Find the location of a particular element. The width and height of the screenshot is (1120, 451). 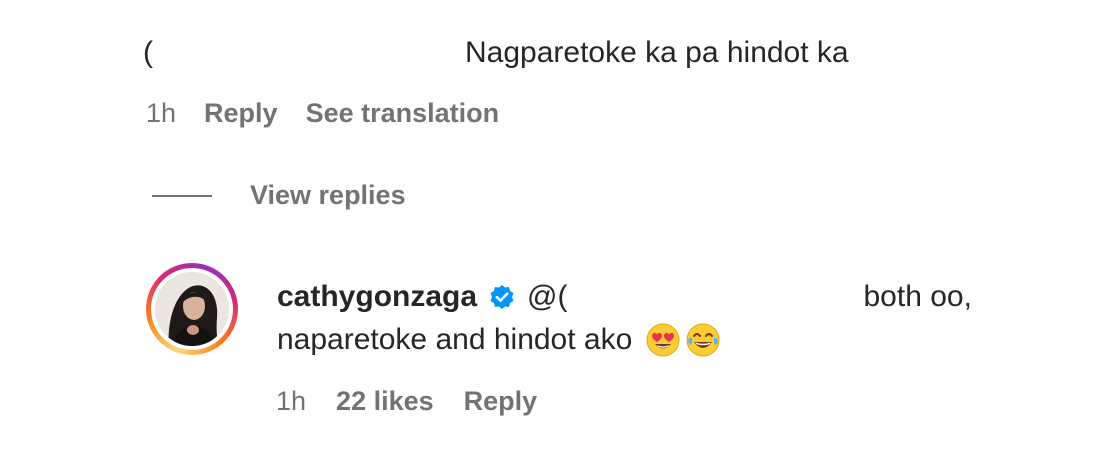

reply-meta: 1h 22 likes Reply is located at coordinates (406, 401).